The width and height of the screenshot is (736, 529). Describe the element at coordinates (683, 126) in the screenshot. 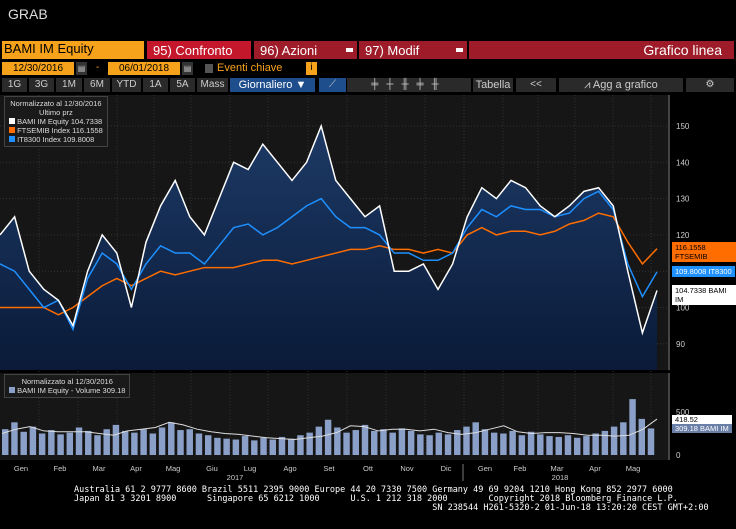

I see `y-tick-label: 150` at that location.